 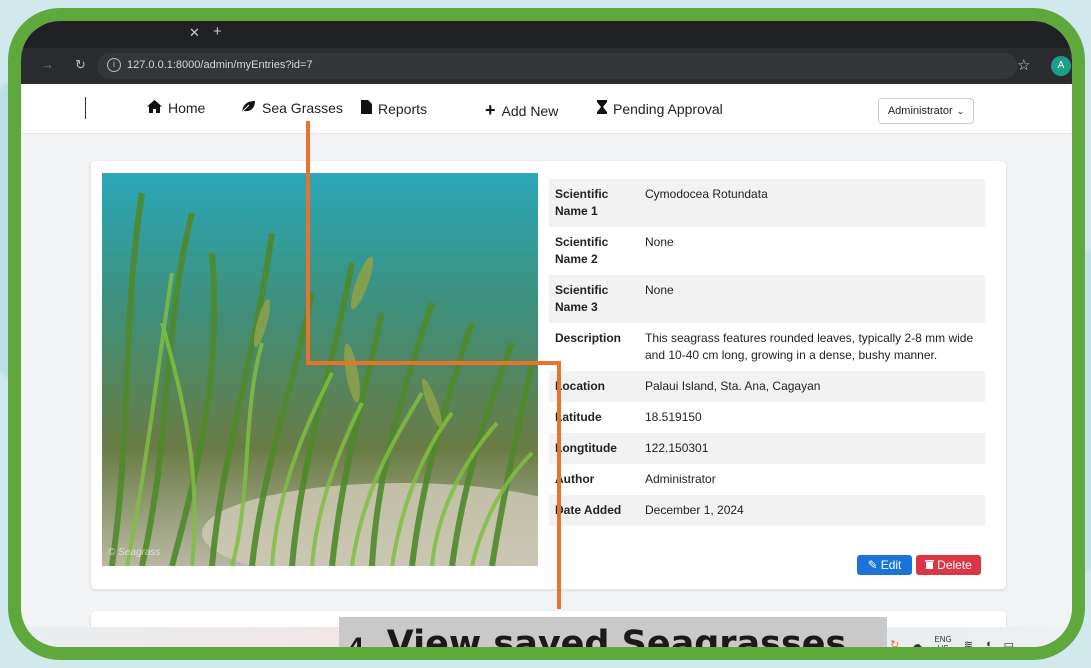 I want to click on leaf-icon, so click(x=248, y=108).